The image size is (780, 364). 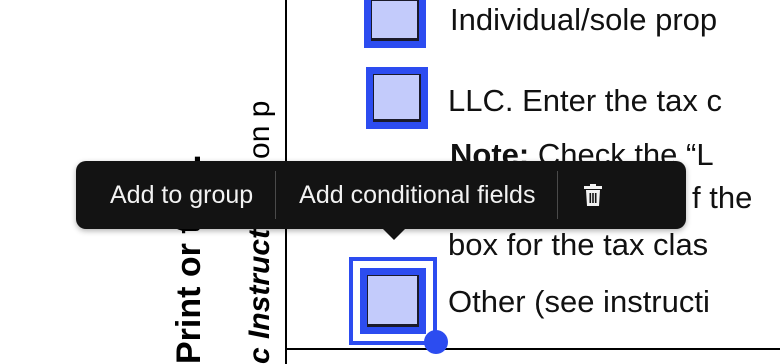 What do you see at coordinates (584, 19) in the screenshot?
I see `label-individual: Individual/sole prop` at bounding box center [584, 19].